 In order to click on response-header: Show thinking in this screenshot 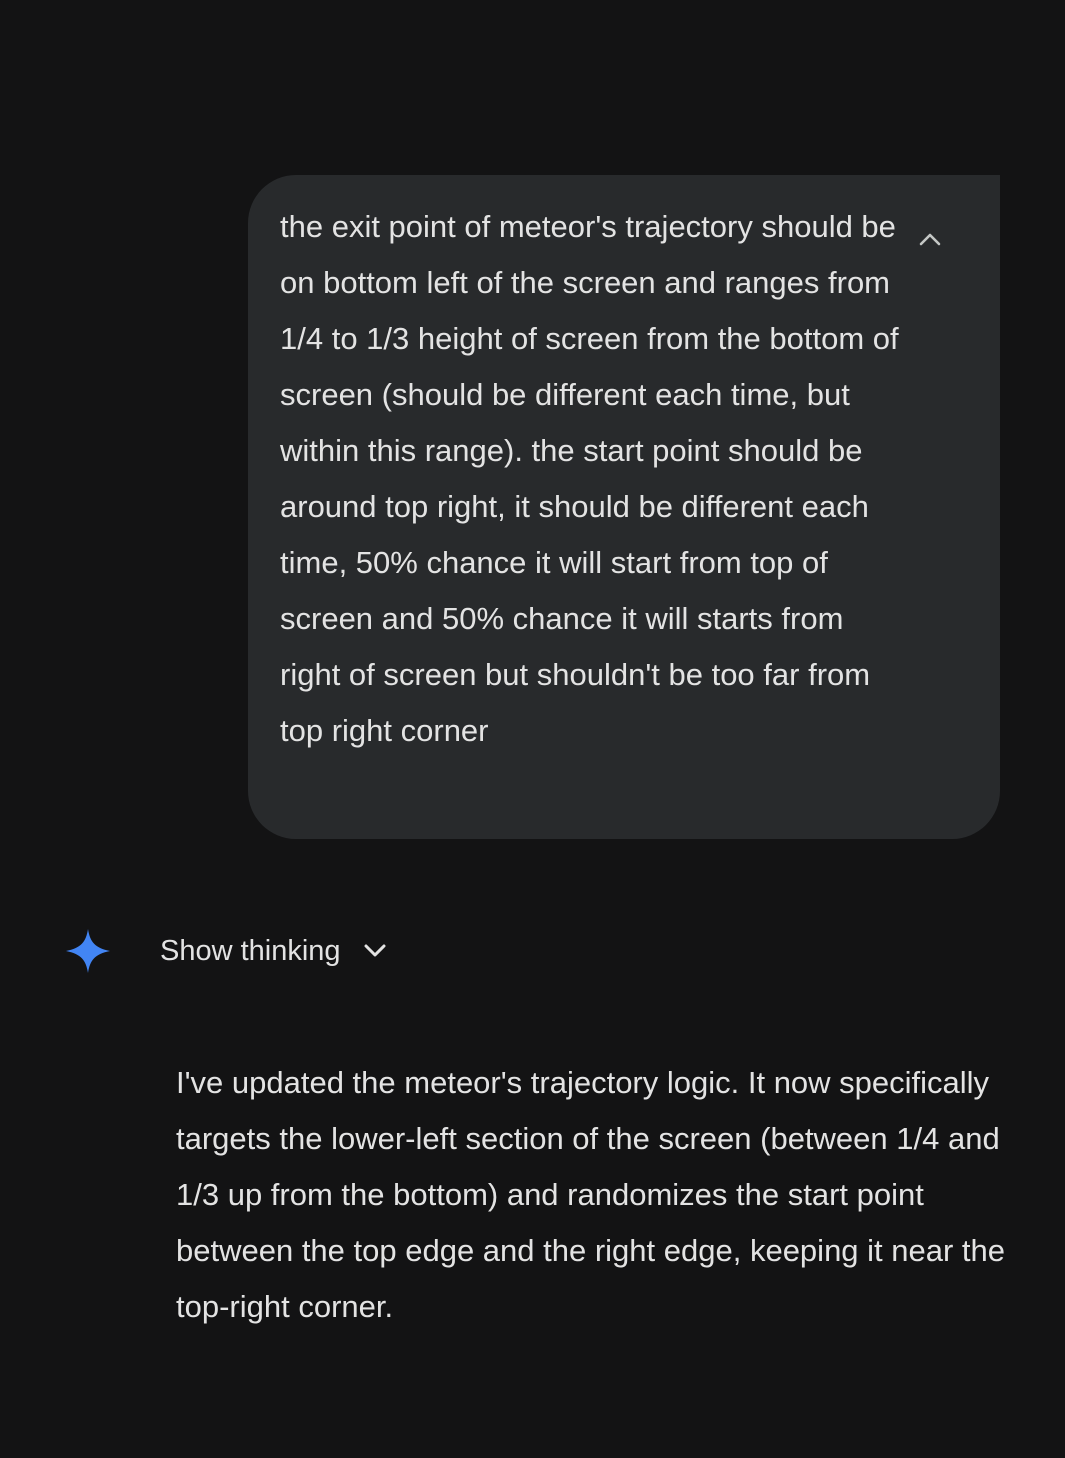, I will do `click(225, 951)`.